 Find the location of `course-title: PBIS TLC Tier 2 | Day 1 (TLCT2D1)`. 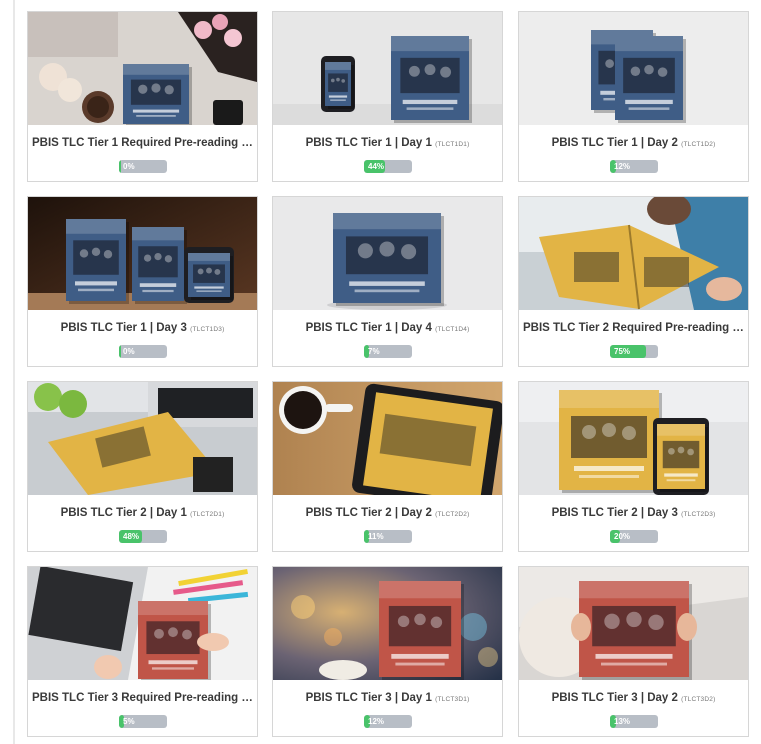

course-title: PBIS TLC Tier 2 | Day 1 (TLCT2D1) is located at coordinates (142, 513).